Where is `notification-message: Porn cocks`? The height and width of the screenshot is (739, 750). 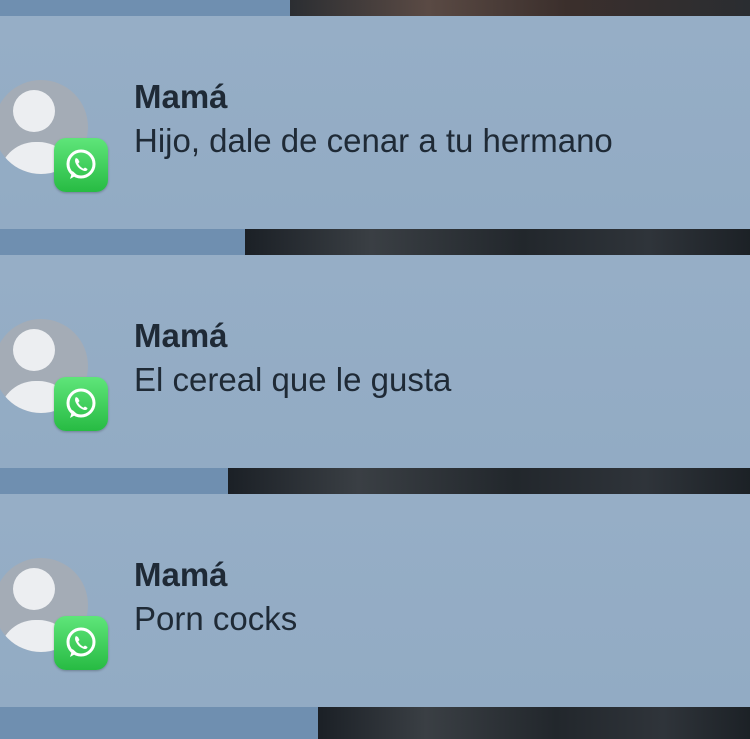 notification-message: Porn cocks is located at coordinates (216, 618).